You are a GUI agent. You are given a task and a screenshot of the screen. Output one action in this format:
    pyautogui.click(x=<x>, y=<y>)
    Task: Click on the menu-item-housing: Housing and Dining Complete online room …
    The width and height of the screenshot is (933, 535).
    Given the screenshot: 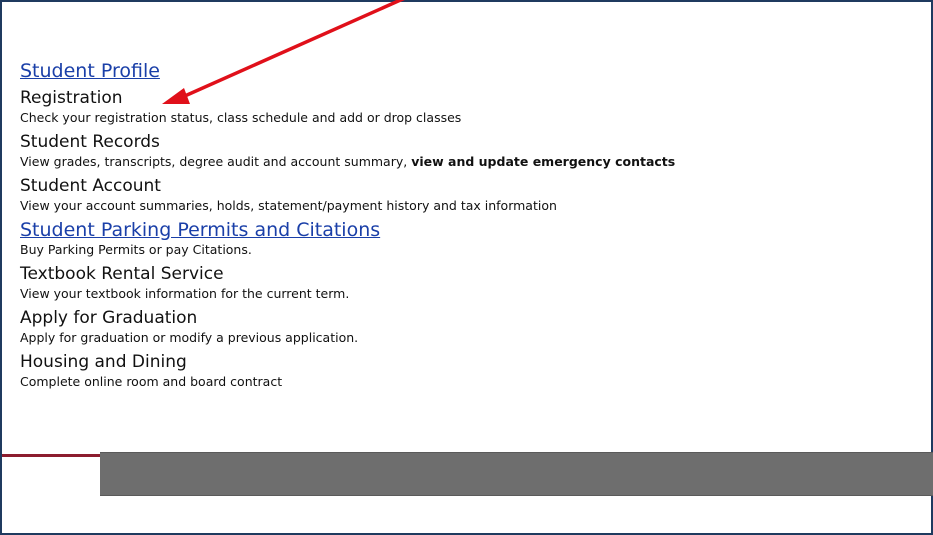 What is the action you would take?
    pyautogui.click(x=470, y=370)
    